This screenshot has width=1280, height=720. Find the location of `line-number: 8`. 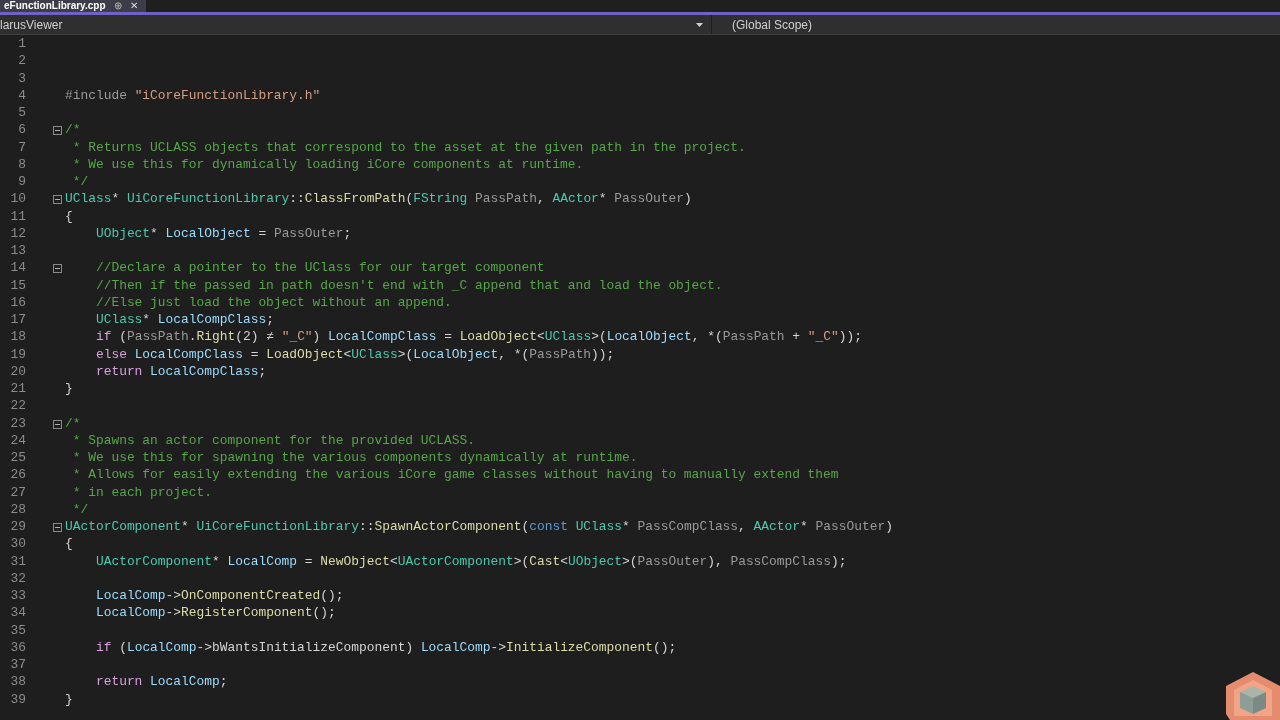

line-number: 8 is located at coordinates (21, 165).